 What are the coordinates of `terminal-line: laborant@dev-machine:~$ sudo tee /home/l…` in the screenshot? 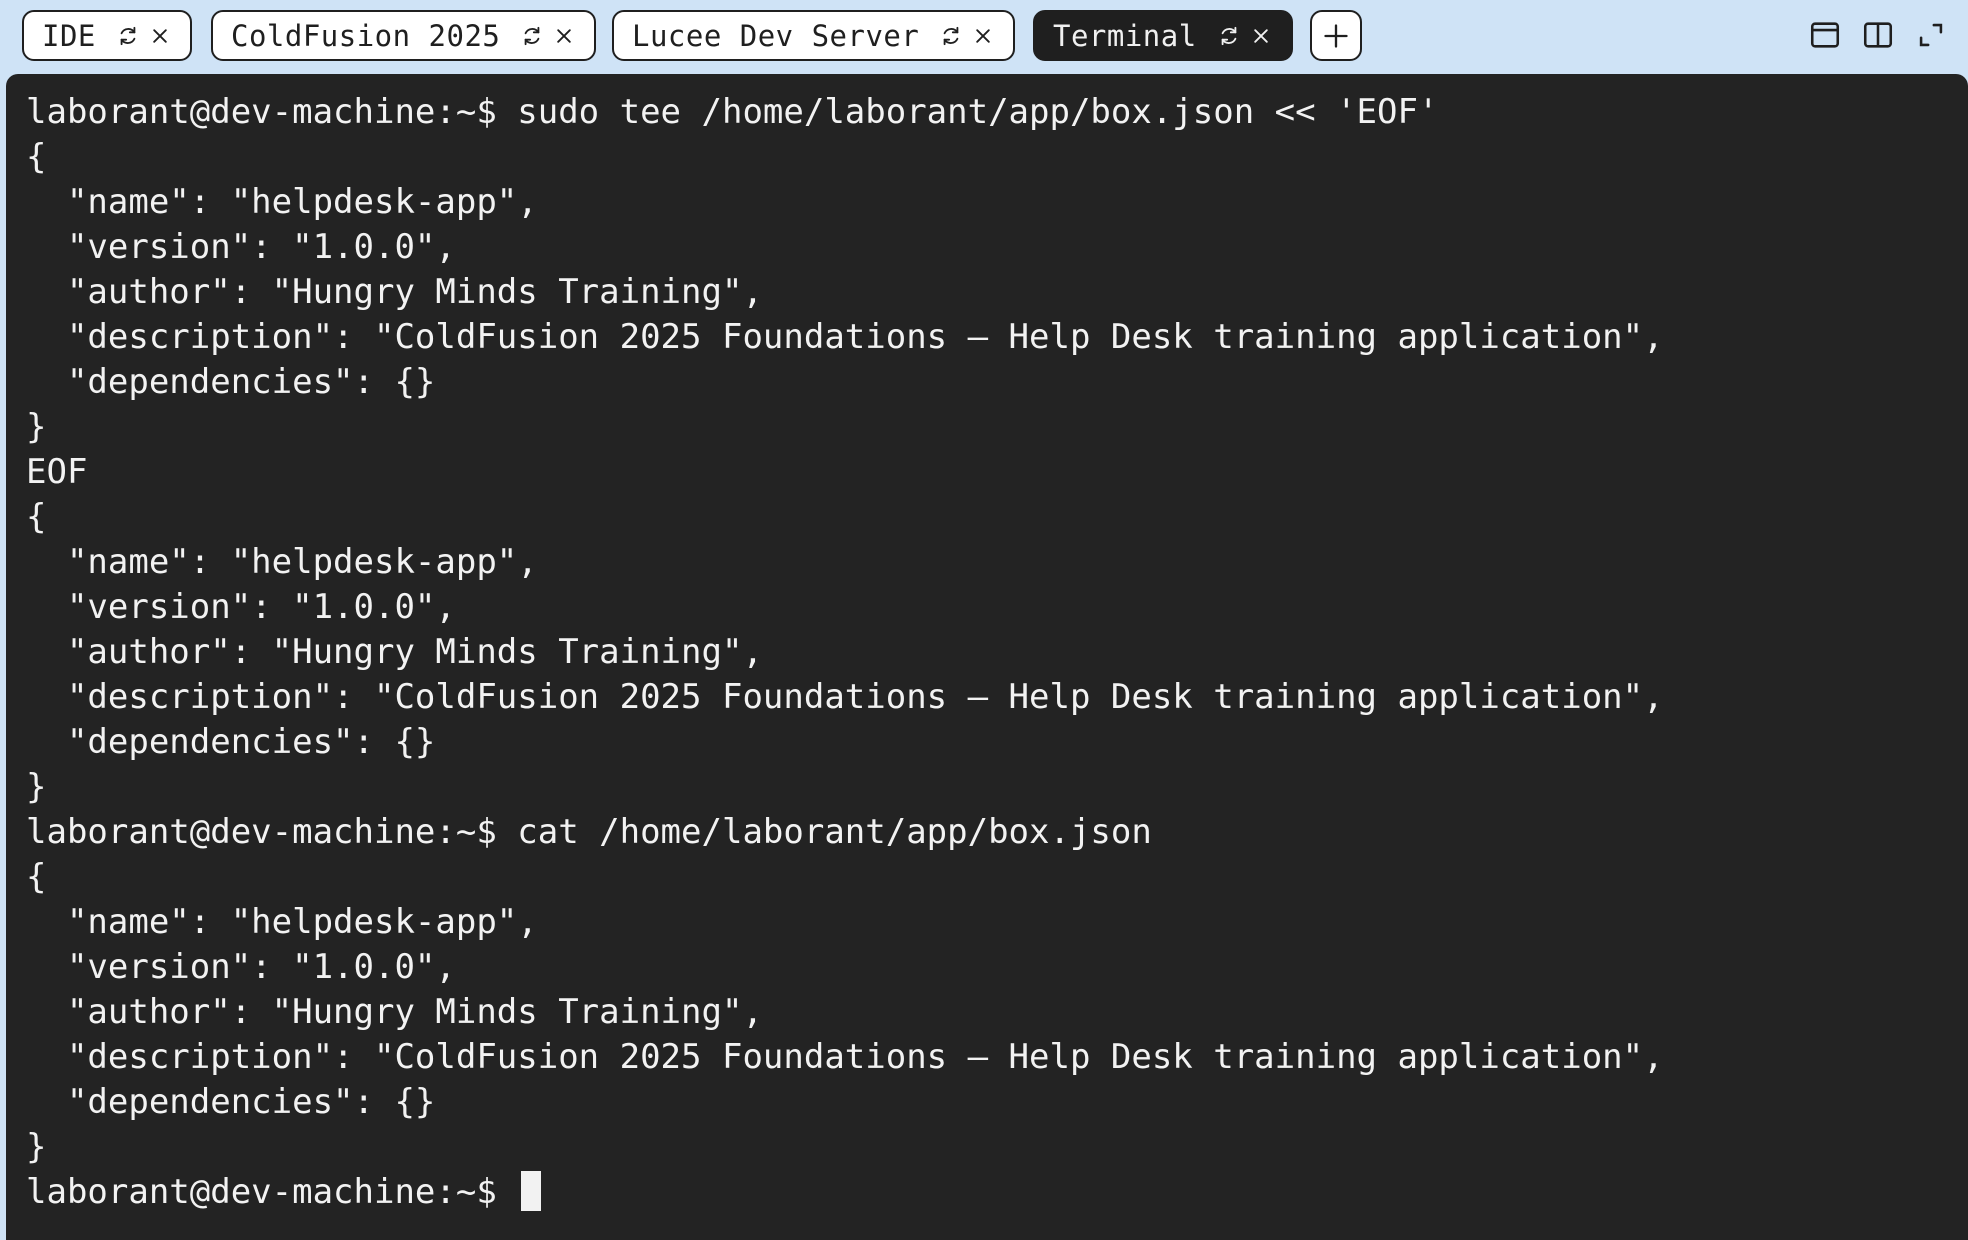 It's located at (732, 112).